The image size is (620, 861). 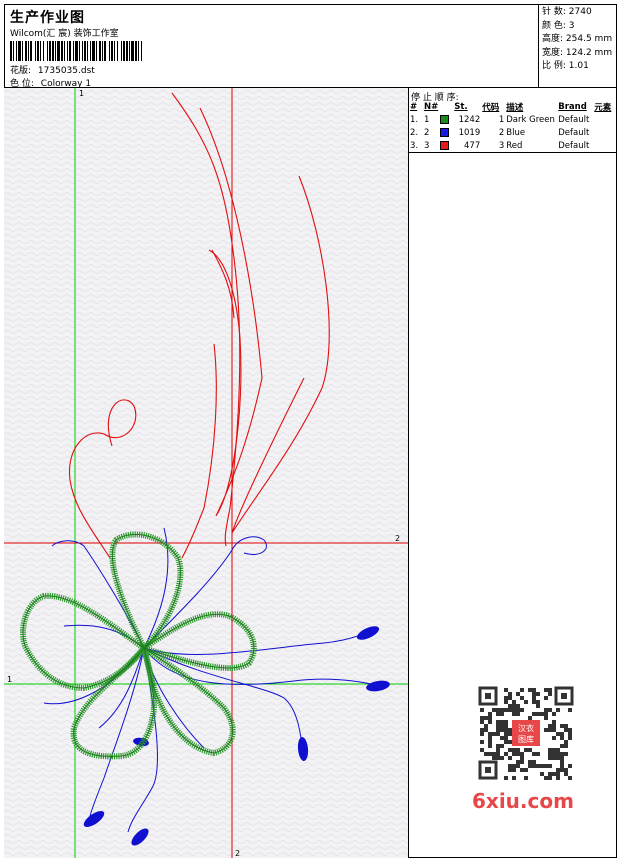 What do you see at coordinates (76, 51) in the screenshot?
I see `barcode` at bounding box center [76, 51].